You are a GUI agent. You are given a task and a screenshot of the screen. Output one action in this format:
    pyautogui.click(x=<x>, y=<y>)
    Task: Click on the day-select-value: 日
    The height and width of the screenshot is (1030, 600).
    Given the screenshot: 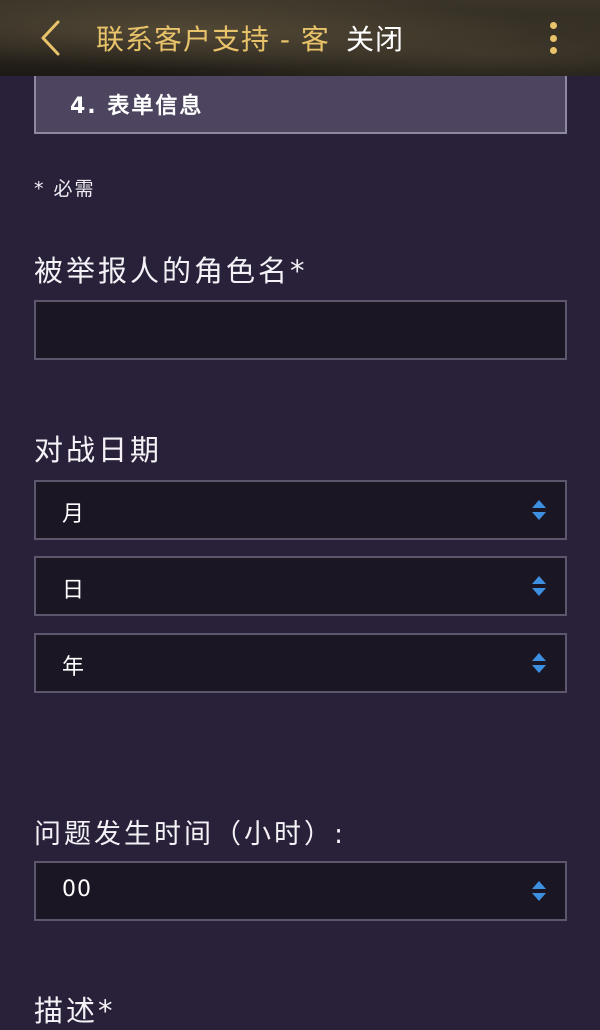 What is the action you would take?
    pyautogui.click(x=74, y=590)
    